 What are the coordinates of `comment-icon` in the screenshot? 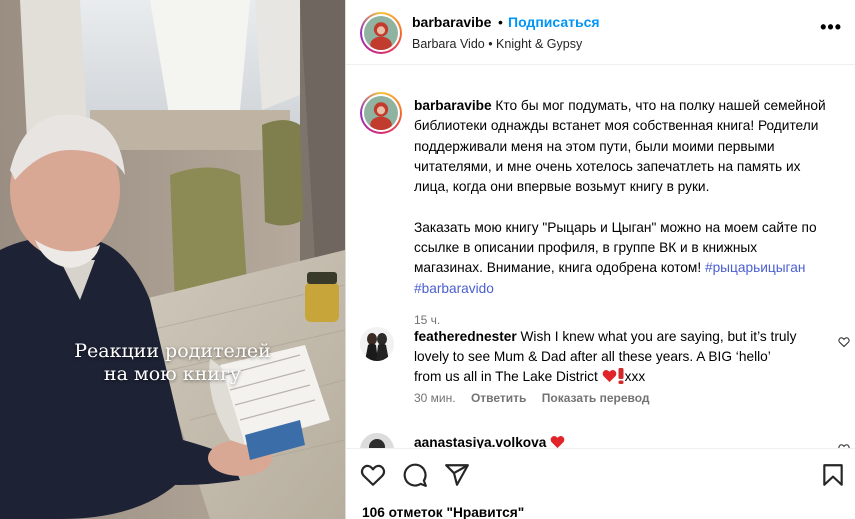 It's located at (415, 475).